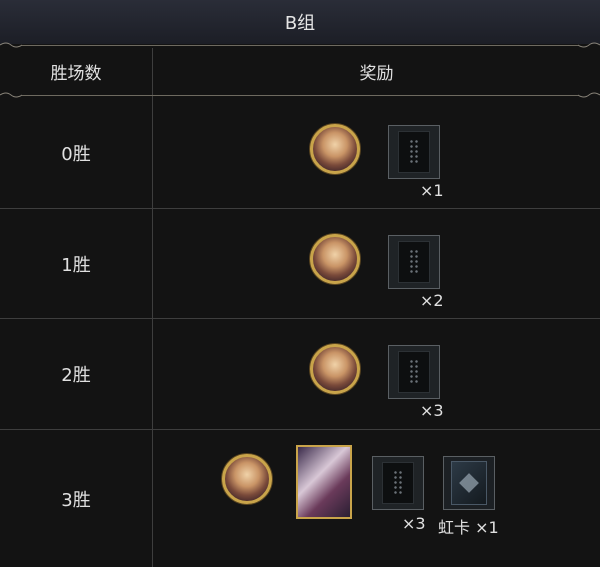 The height and width of the screenshot is (567, 600). What do you see at coordinates (76, 375) in the screenshot?
I see `row-wins-2: 2胜` at bounding box center [76, 375].